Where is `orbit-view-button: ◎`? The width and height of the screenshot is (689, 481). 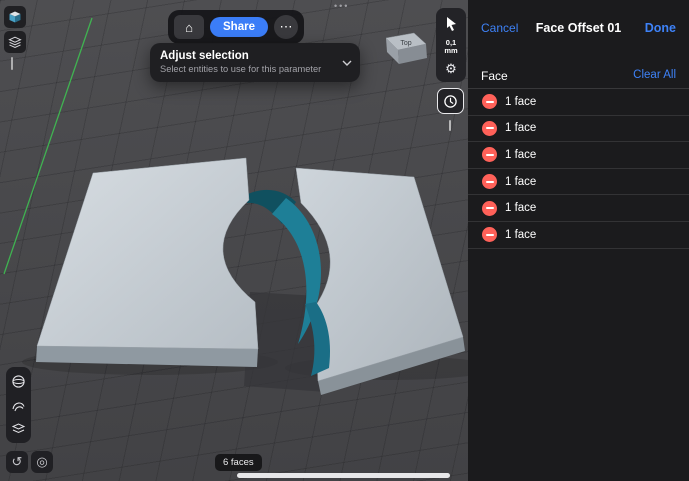
orbit-view-button: ◎ is located at coordinates (42, 462).